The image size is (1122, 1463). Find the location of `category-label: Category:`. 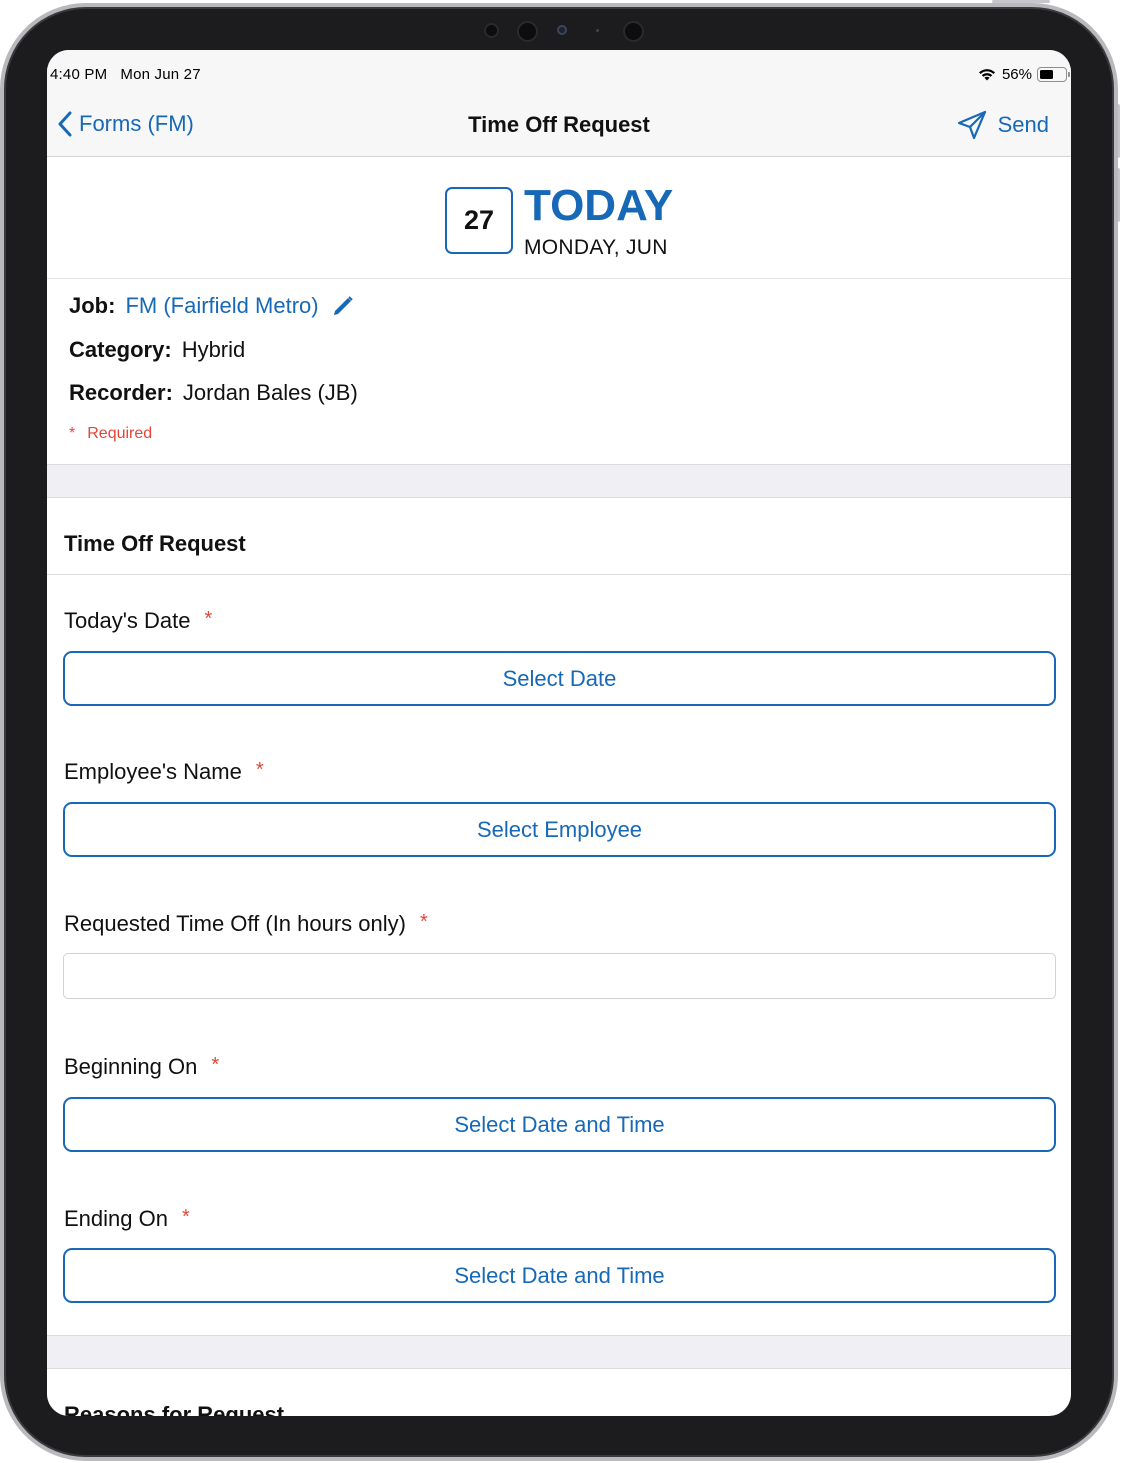

category-label: Category: is located at coordinates (120, 349).